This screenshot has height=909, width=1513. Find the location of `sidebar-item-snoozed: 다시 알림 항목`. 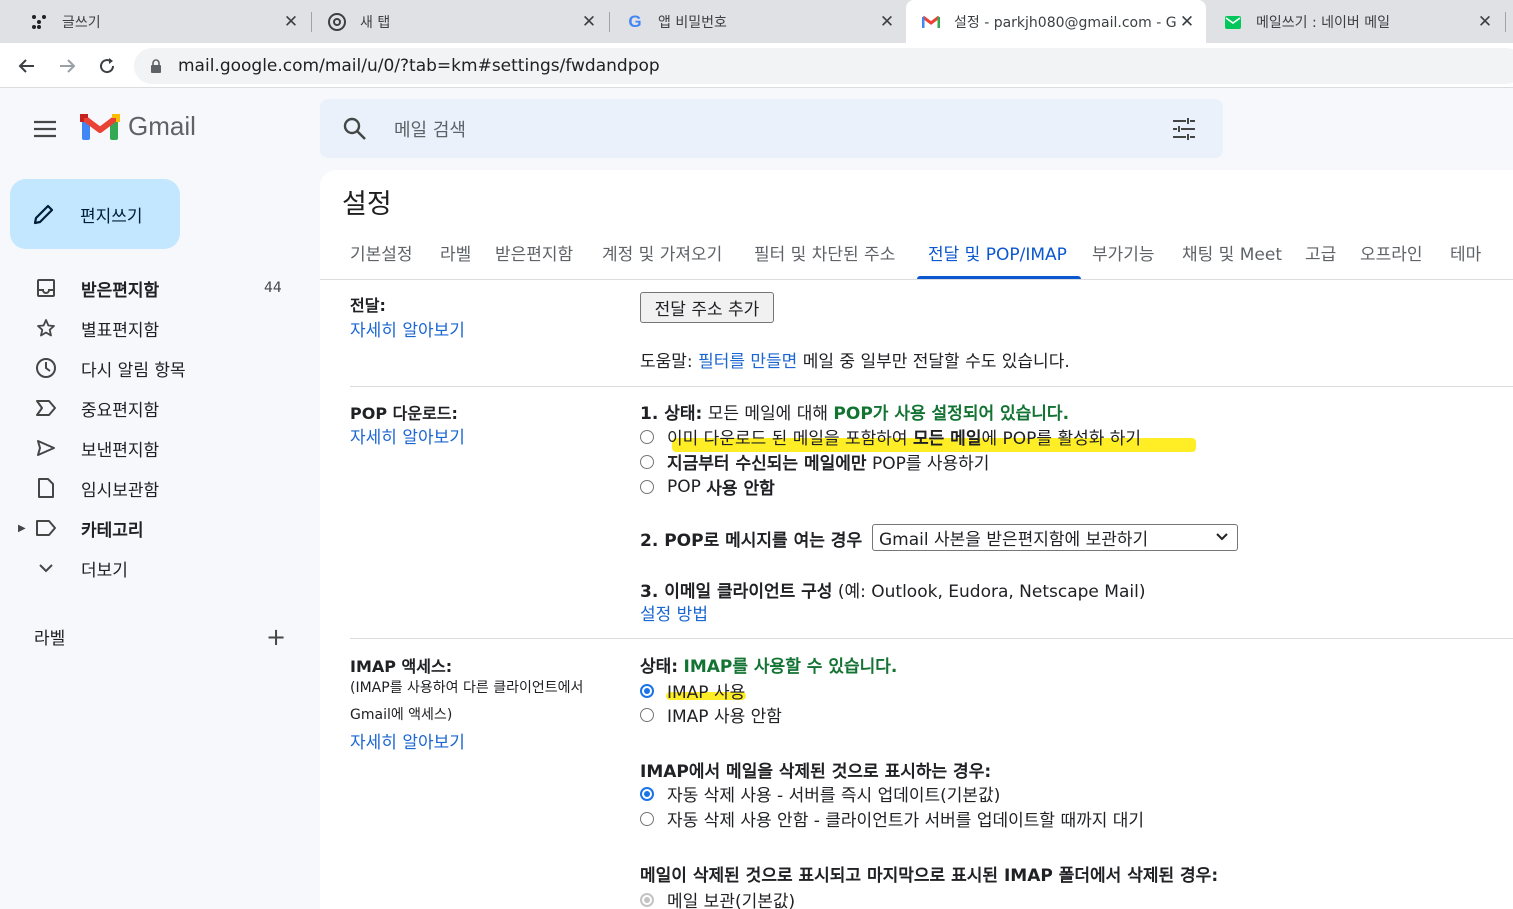

sidebar-item-snoozed: 다시 알림 항목 is located at coordinates (155, 368).